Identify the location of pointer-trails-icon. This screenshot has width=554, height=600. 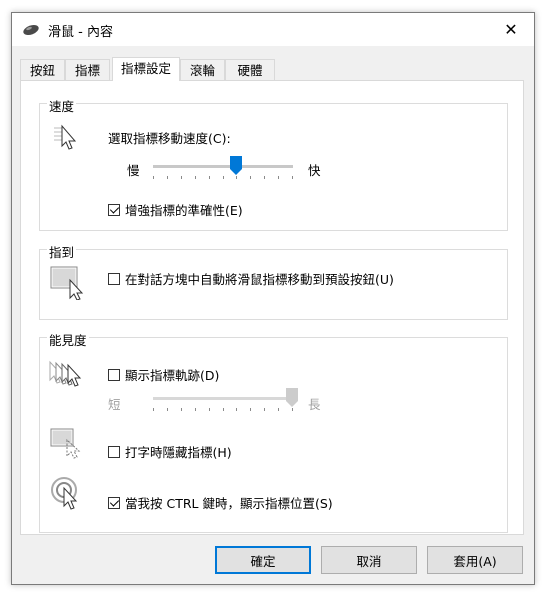
(65, 373).